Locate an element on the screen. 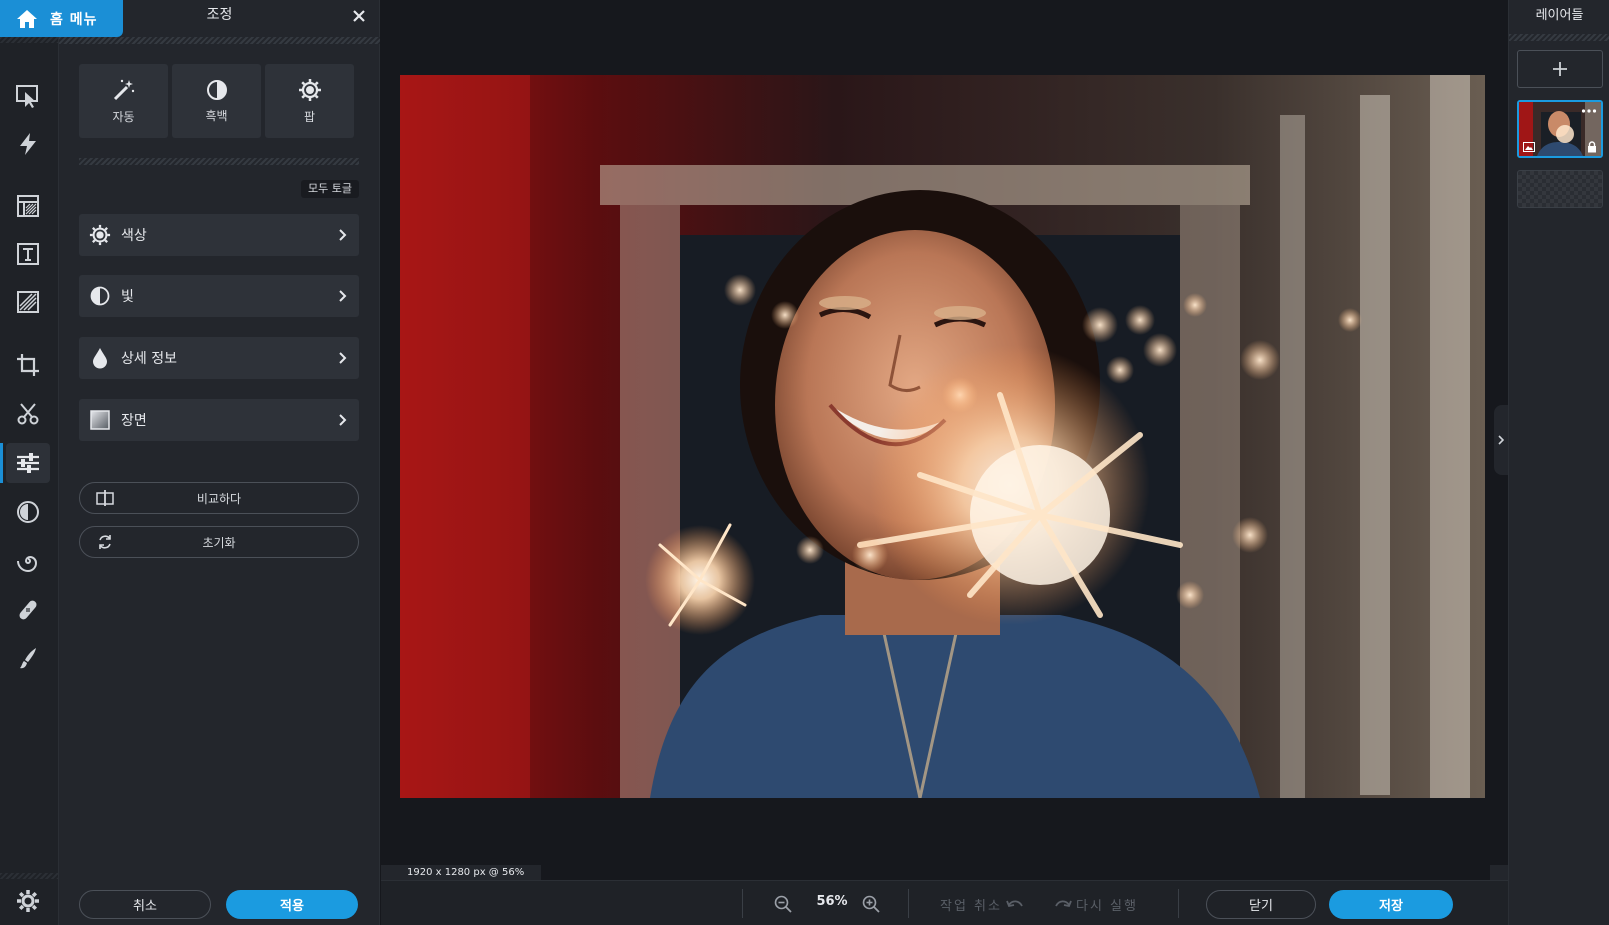  layout-icon is located at coordinates (28, 206).